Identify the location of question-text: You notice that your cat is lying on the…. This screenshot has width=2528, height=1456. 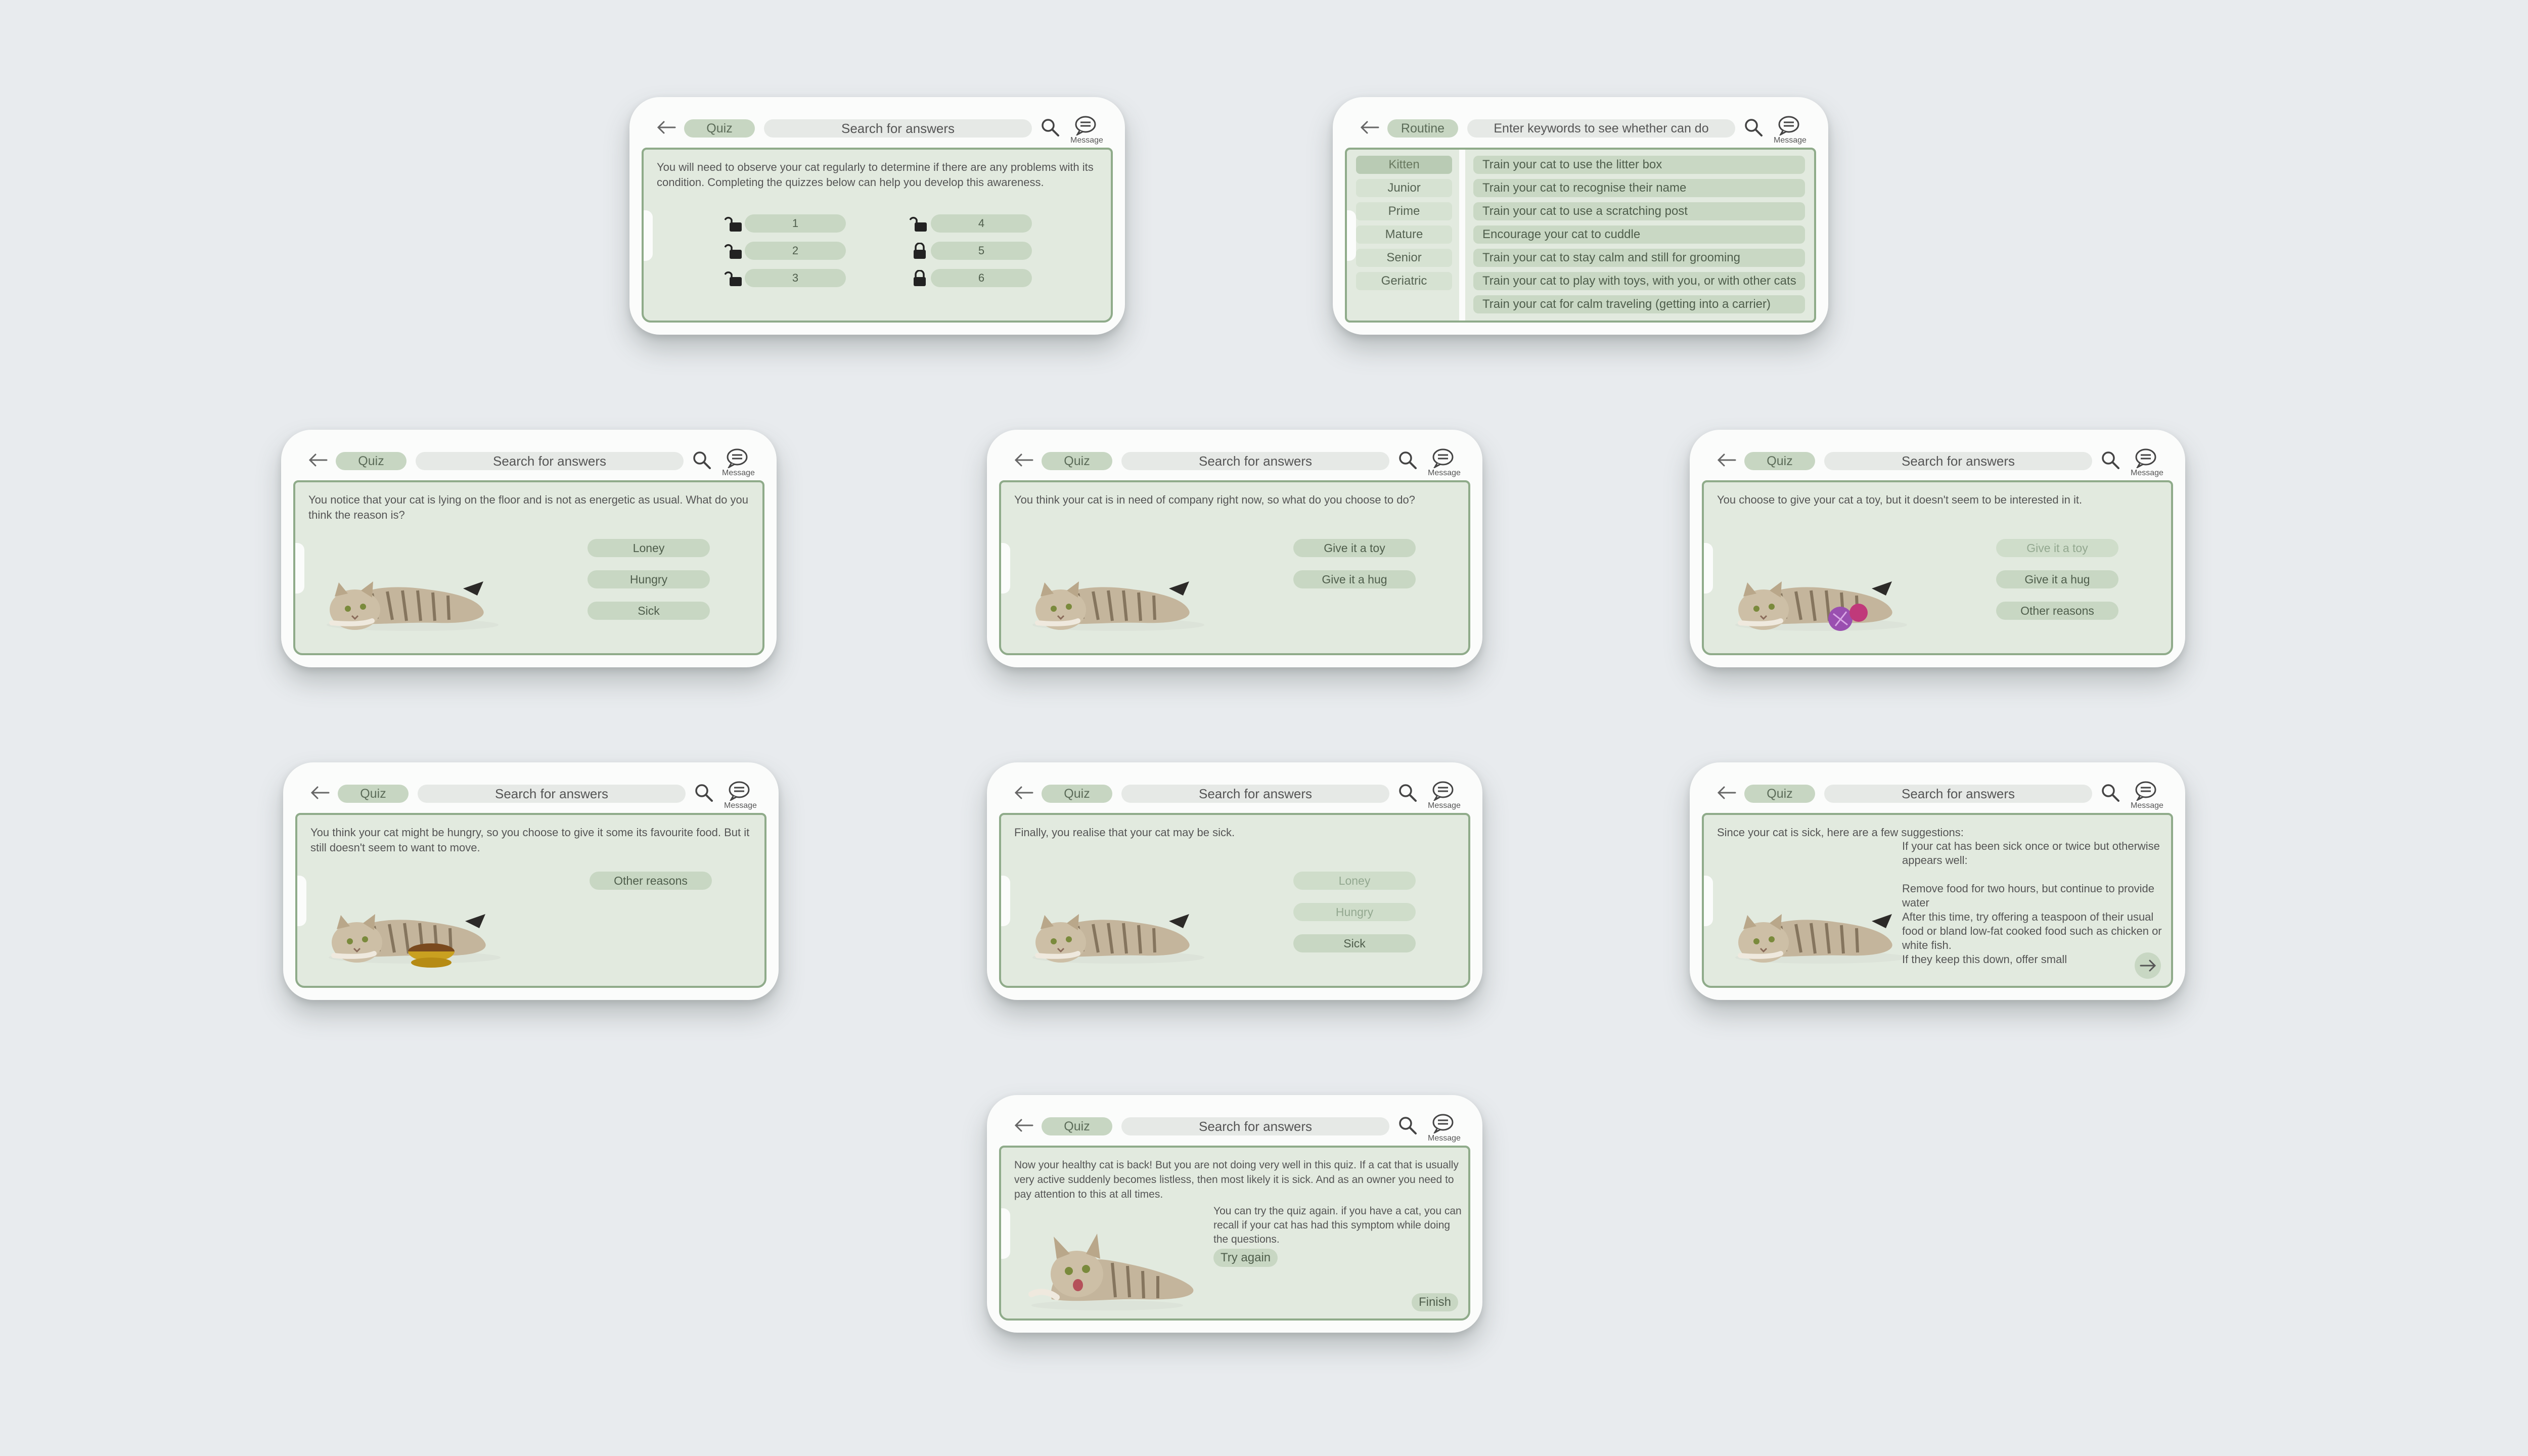
(528, 507).